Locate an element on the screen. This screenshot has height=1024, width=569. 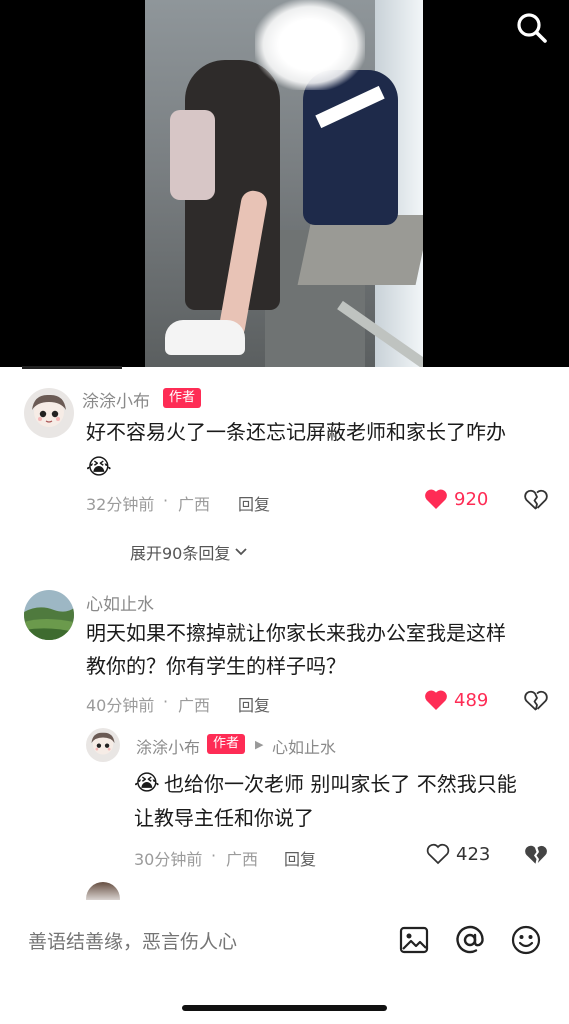
comment-text-line2: 教你的？你有学生的样子吗？ is located at coordinates (216, 666).